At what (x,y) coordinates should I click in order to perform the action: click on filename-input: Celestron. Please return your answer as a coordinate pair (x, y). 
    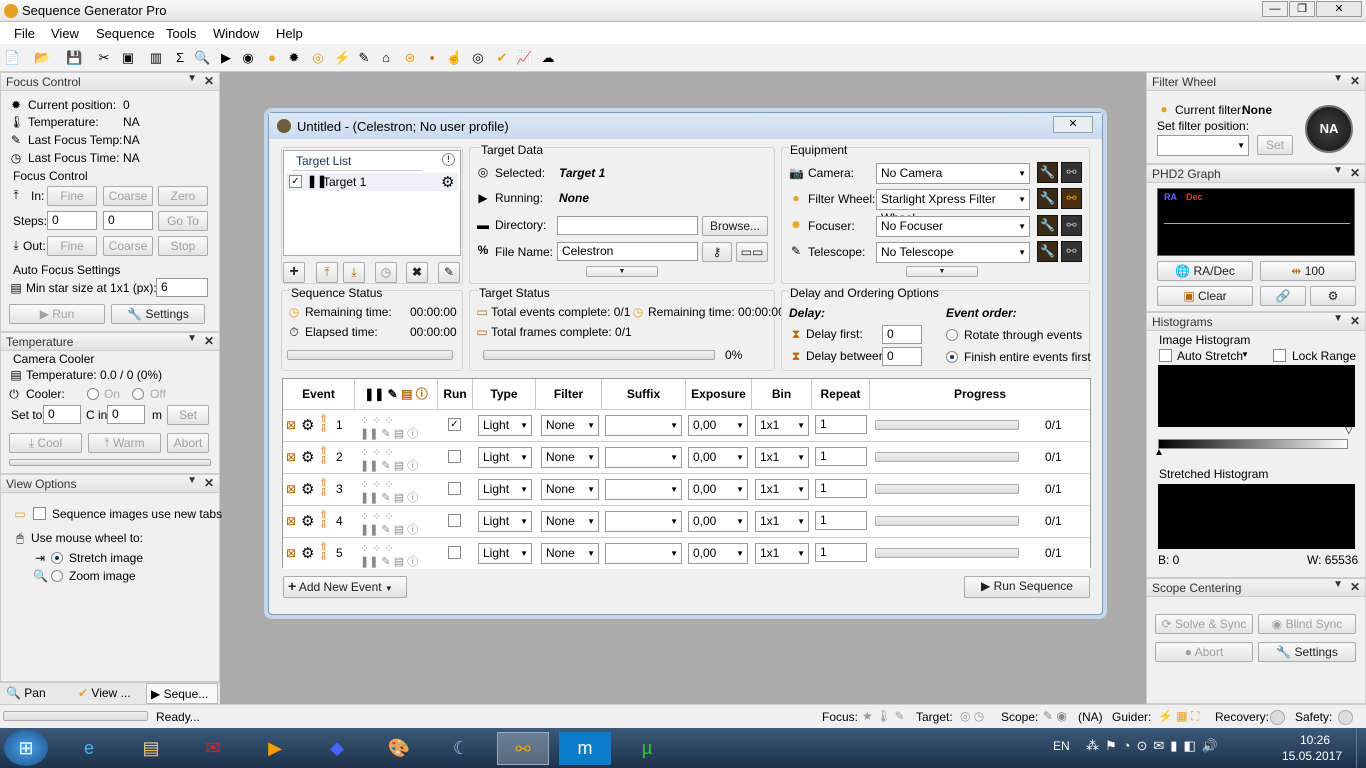
    Looking at the image, I should click on (627, 251).